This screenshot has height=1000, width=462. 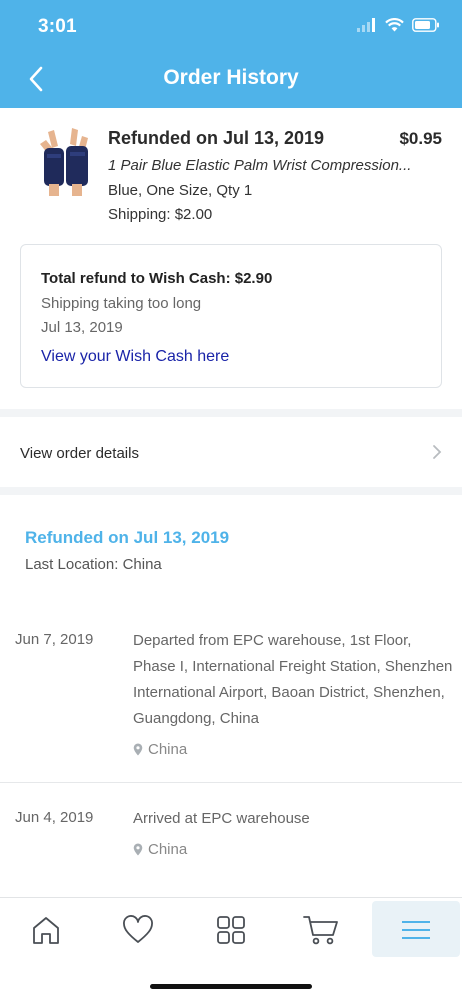 I want to click on app-header: 3:01 Order History, so click(x=231, y=54).